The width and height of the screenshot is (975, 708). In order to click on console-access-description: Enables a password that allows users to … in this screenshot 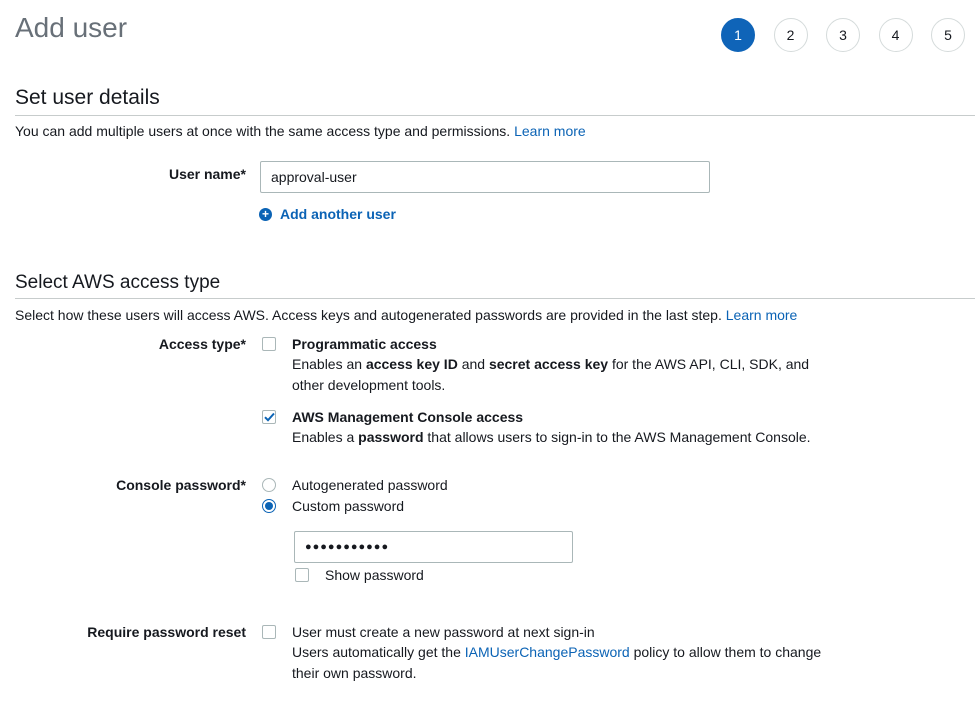, I will do `click(562, 437)`.